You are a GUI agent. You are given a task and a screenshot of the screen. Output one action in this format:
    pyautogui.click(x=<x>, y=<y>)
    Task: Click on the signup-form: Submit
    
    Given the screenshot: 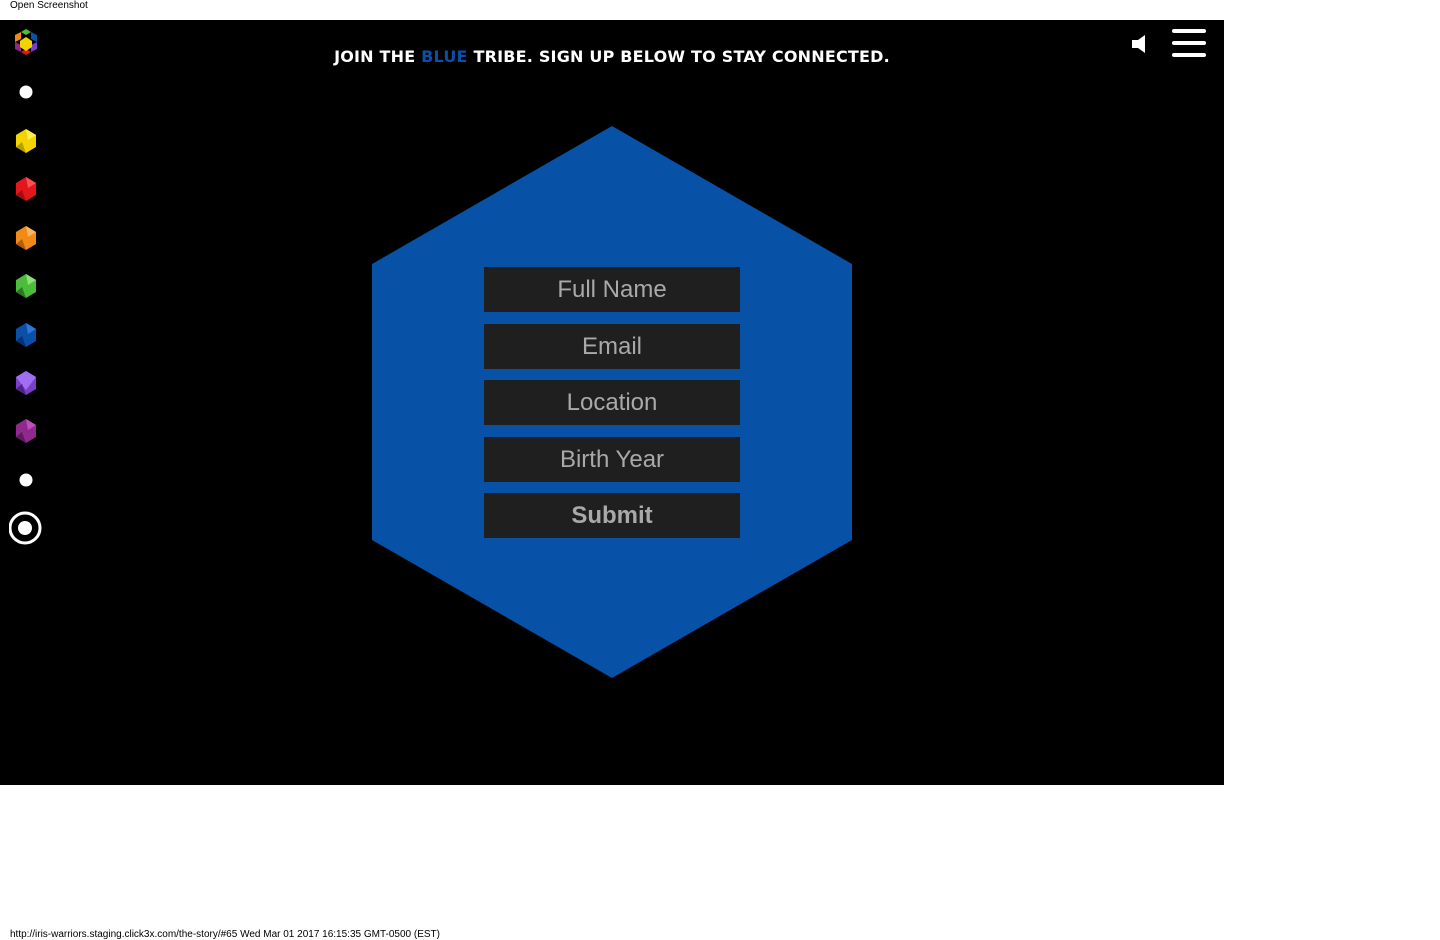 What is the action you would take?
    pyautogui.click(x=612, y=402)
    